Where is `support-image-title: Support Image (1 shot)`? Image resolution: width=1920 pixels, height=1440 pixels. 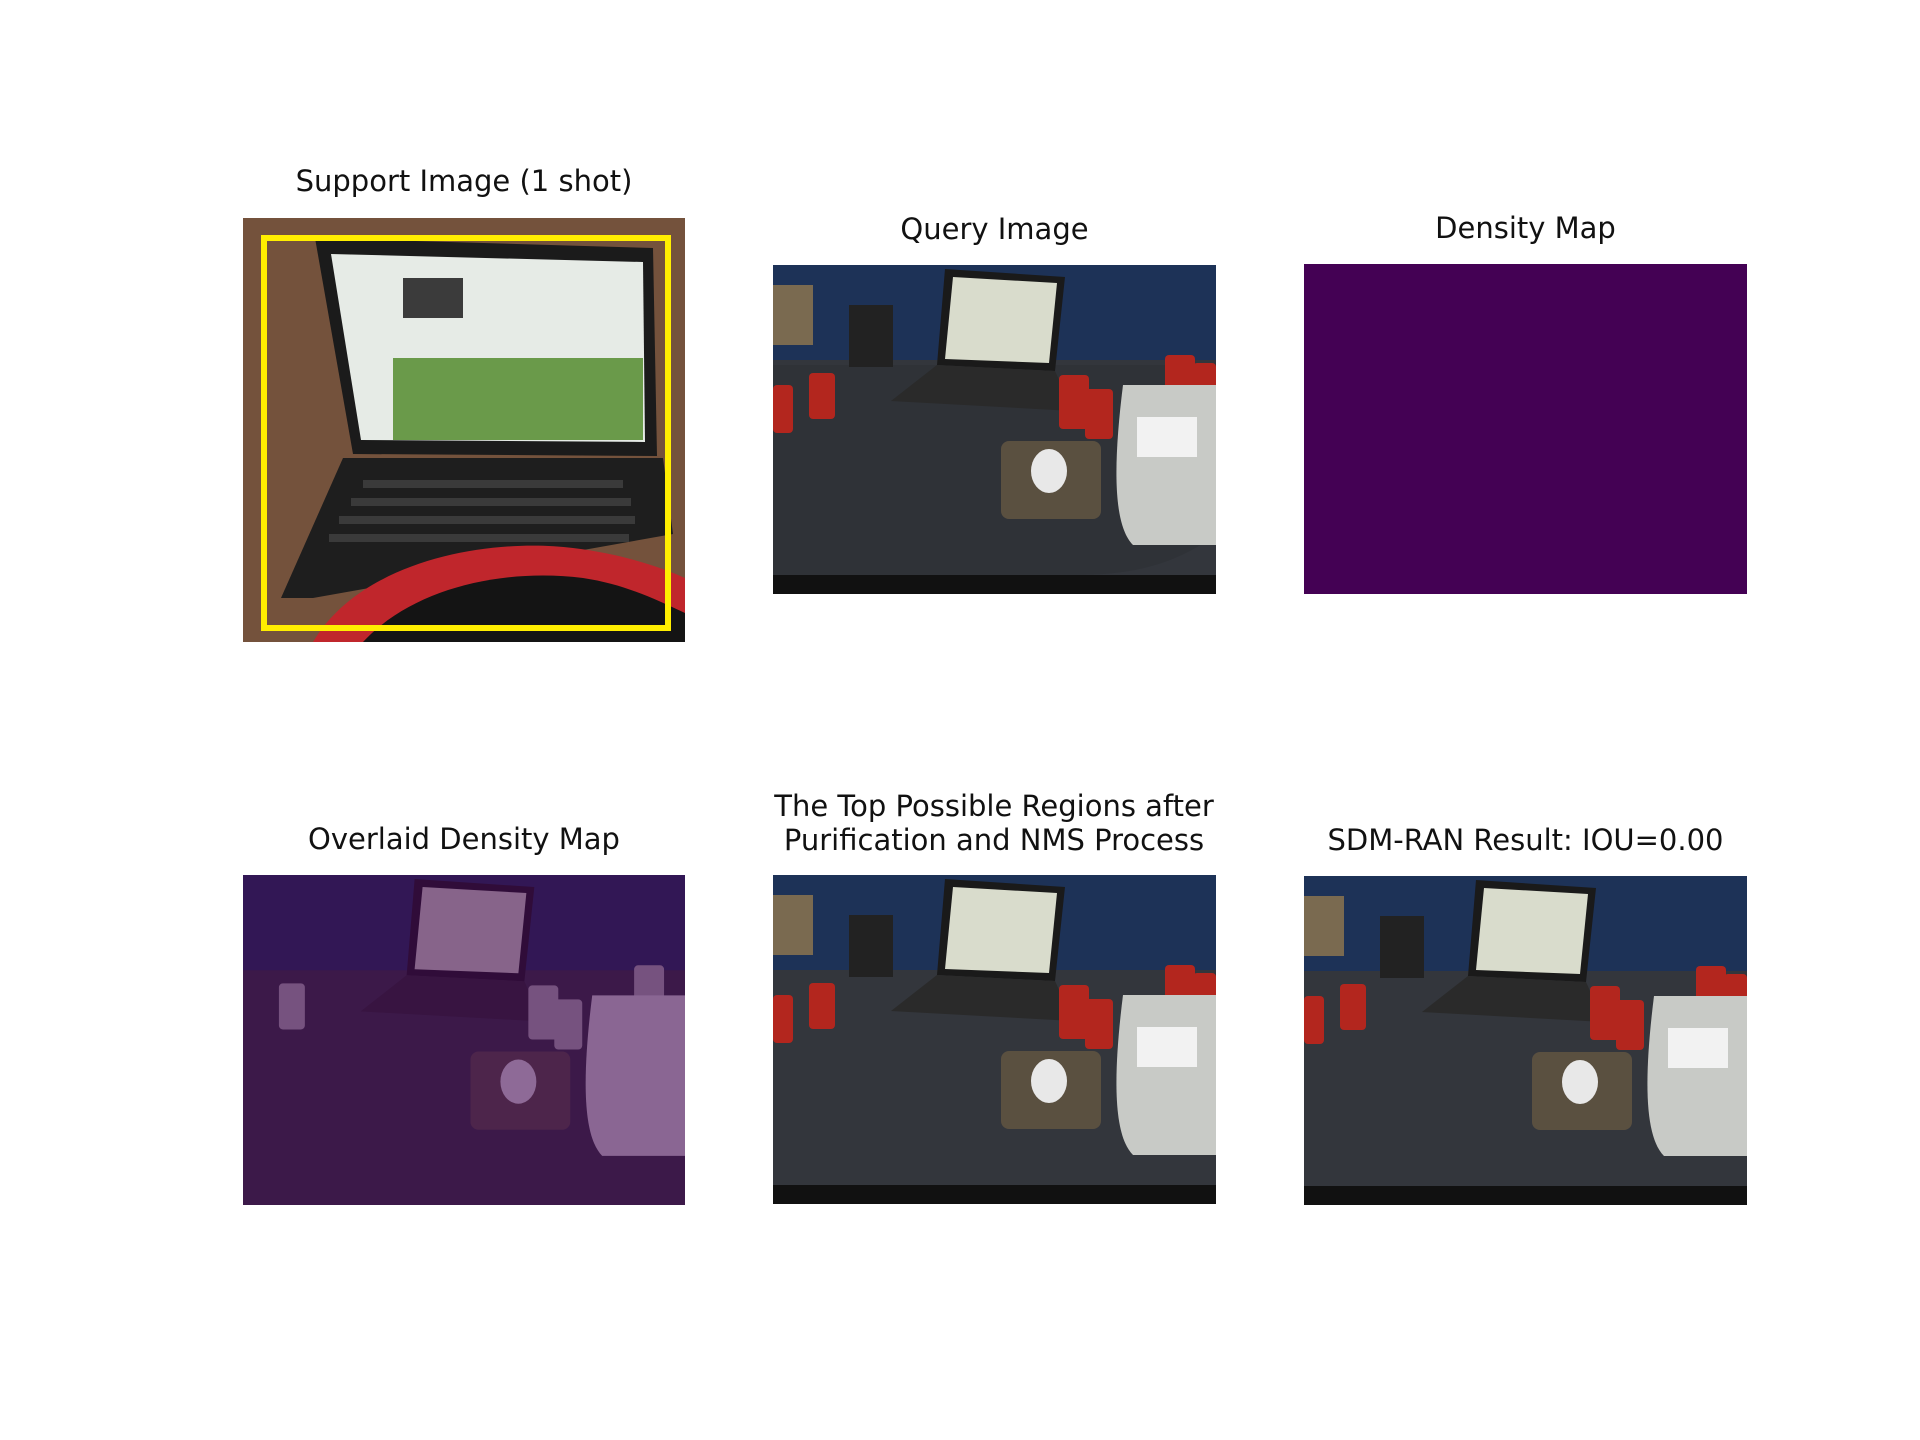
support-image-title: Support Image (1 shot) is located at coordinates (464, 181).